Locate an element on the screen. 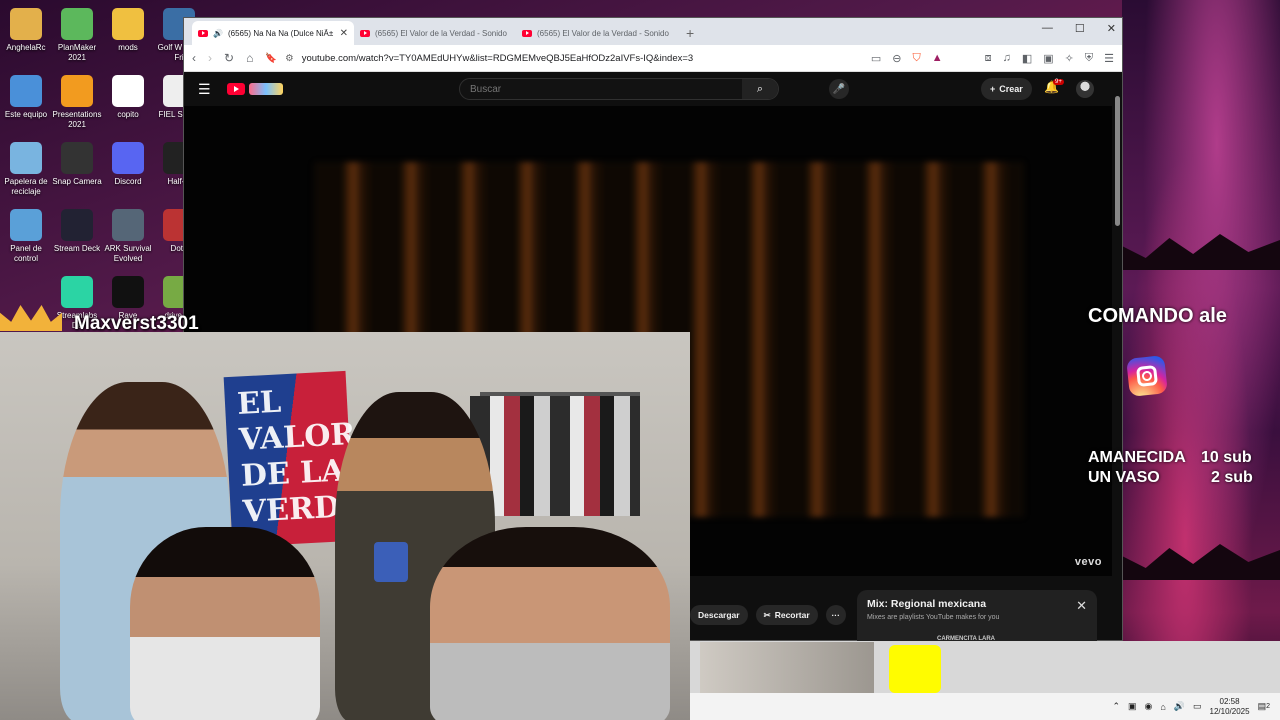 Image resolution: width=1280 pixels, height=720 pixels. desktop-icon: PlanMaker 2021 is located at coordinates (77, 35).